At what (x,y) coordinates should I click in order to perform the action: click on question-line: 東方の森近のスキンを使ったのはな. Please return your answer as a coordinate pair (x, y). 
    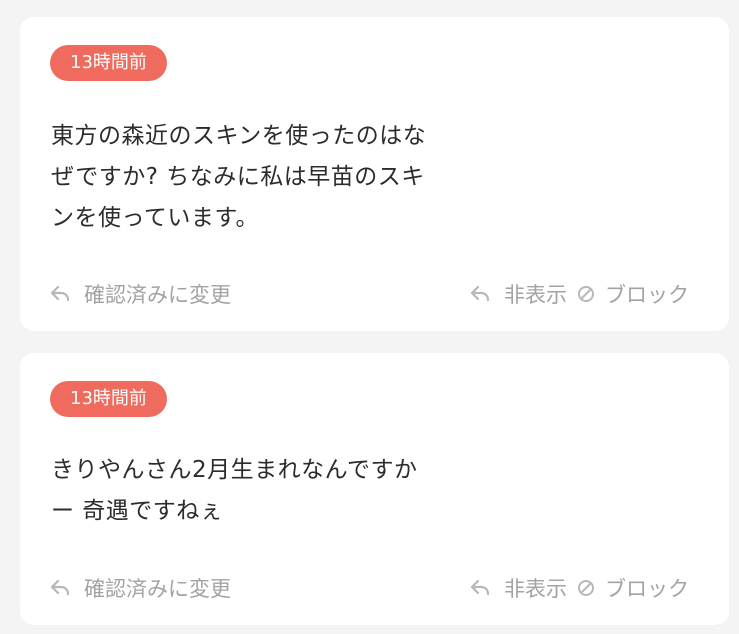
    Looking at the image, I should click on (239, 136).